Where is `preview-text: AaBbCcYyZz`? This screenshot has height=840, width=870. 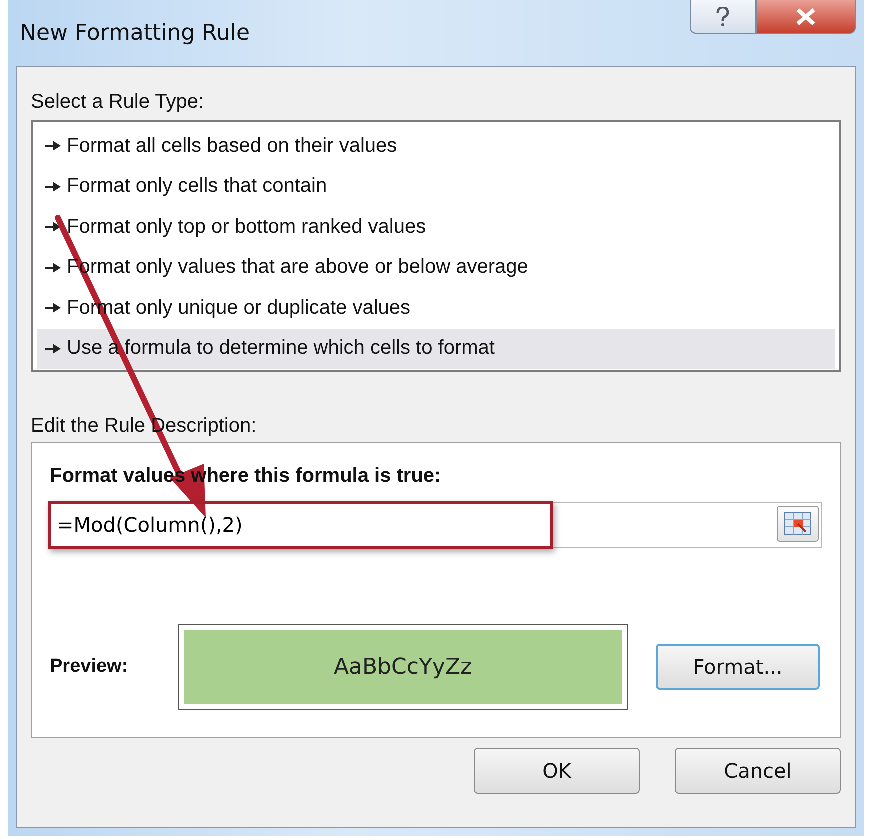 preview-text: AaBbCcYyZz is located at coordinates (403, 667).